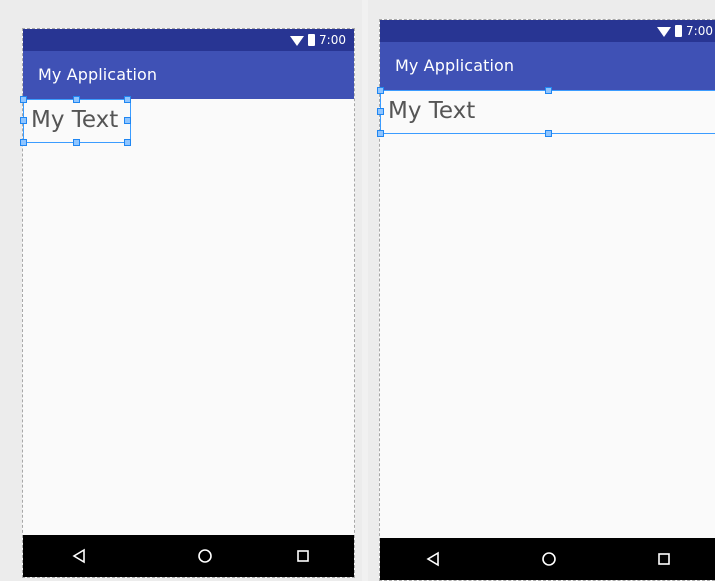  What do you see at coordinates (127, 142) in the screenshot?
I see `selection-handle-bottom-right` at bounding box center [127, 142].